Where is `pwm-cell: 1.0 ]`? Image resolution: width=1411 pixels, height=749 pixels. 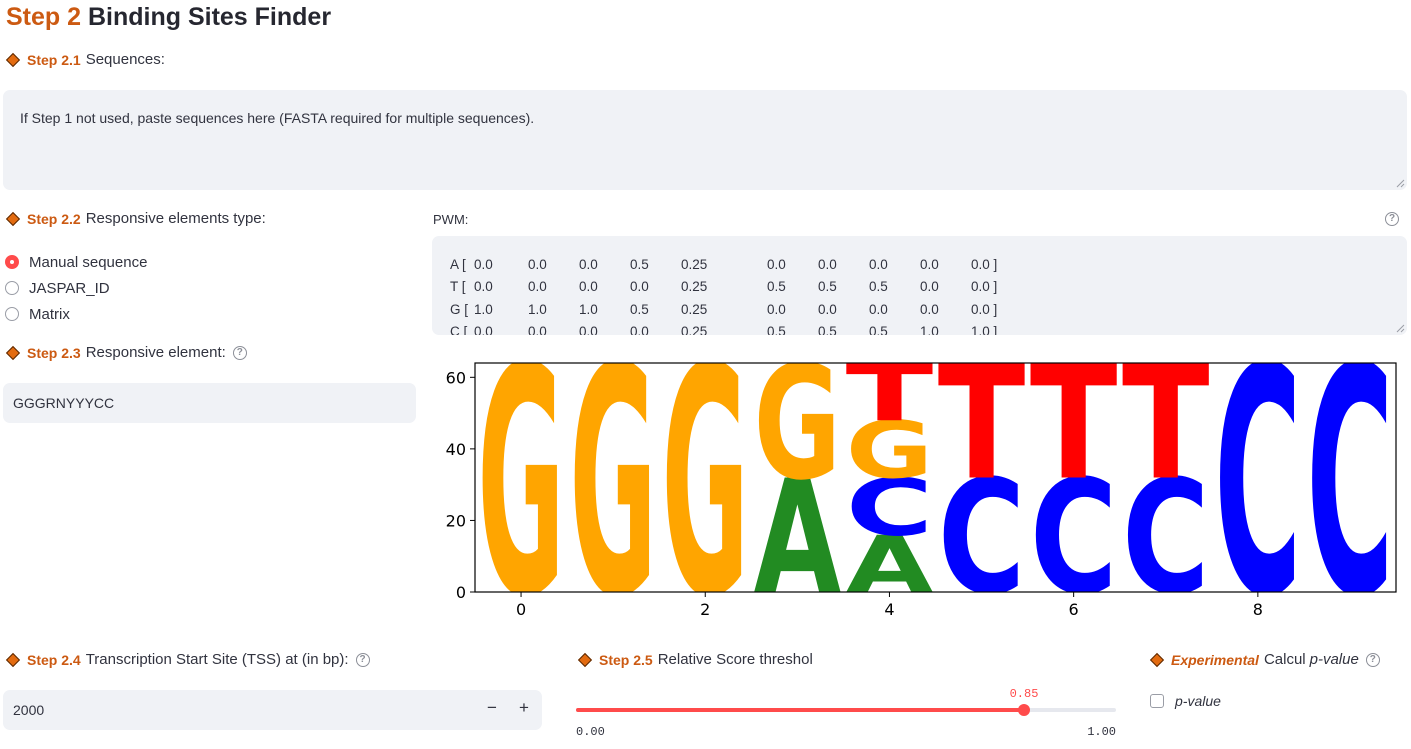
pwm-cell: 1.0 ] is located at coordinates (984, 329).